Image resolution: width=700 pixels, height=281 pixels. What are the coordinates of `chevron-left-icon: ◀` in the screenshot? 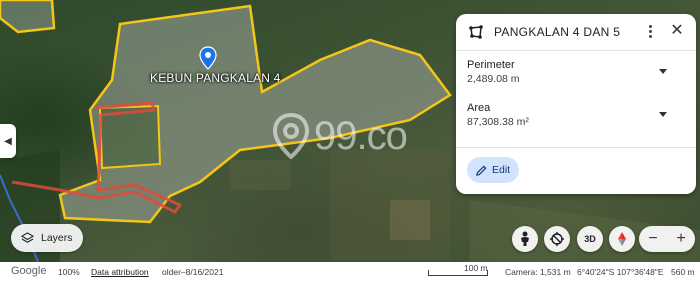 It's located at (8, 141).